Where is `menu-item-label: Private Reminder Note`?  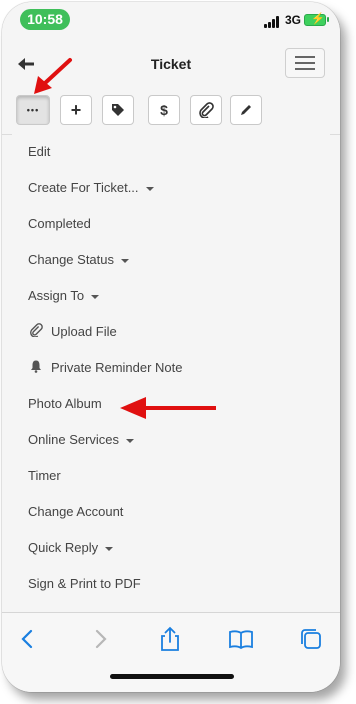
menu-item-label: Private Reminder Note is located at coordinates (117, 367).